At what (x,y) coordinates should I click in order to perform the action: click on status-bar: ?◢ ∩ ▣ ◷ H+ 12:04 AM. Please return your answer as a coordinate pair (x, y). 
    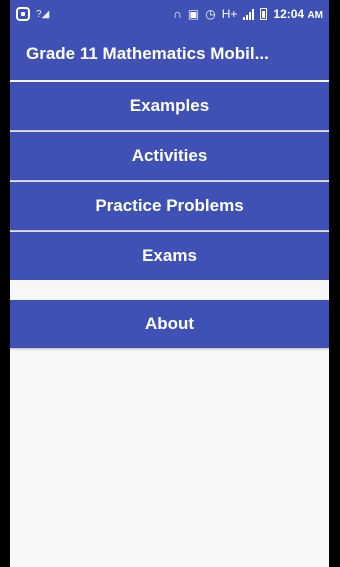
    Looking at the image, I should click on (169, 14).